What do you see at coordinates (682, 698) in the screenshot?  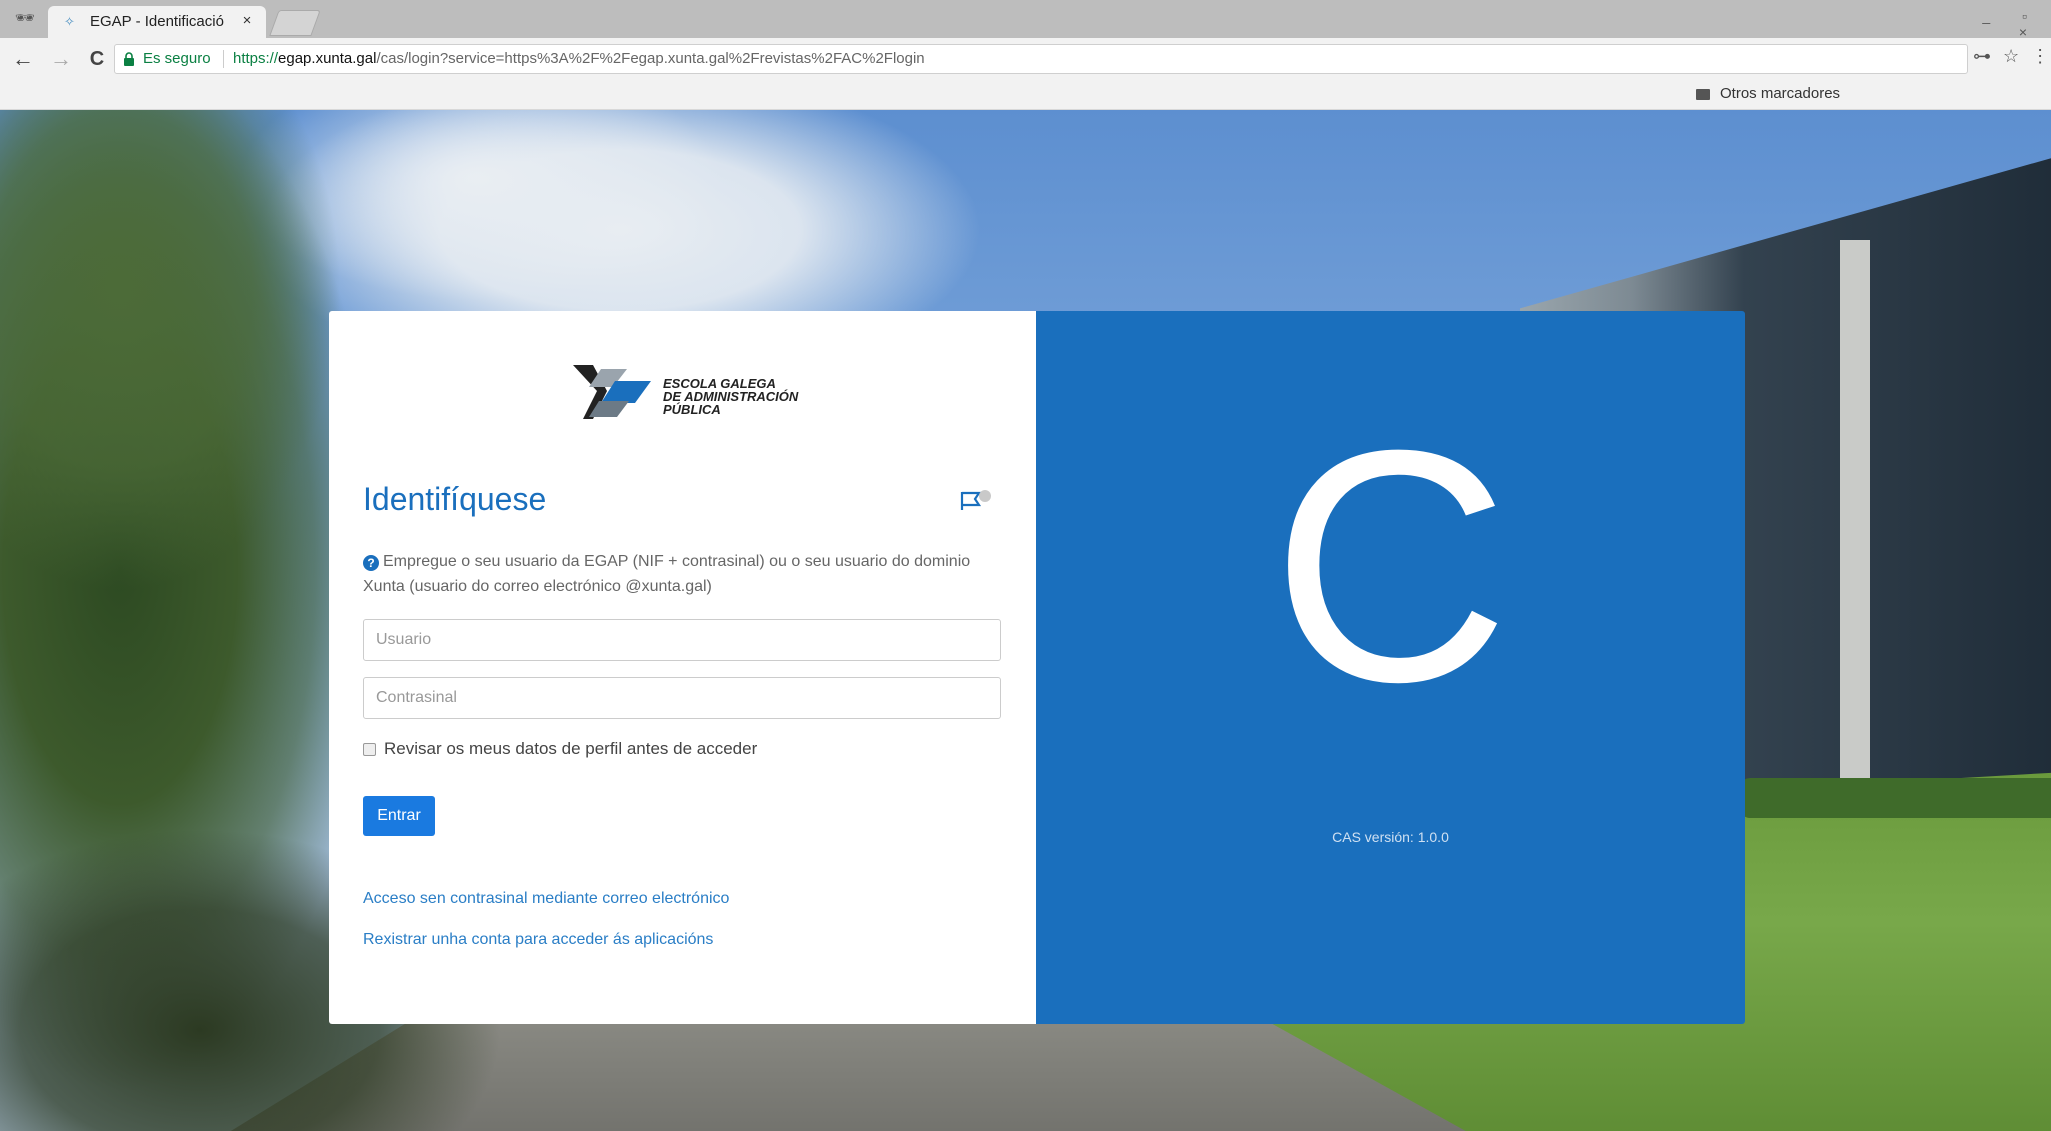 I see `password-input` at bounding box center [682, 698].